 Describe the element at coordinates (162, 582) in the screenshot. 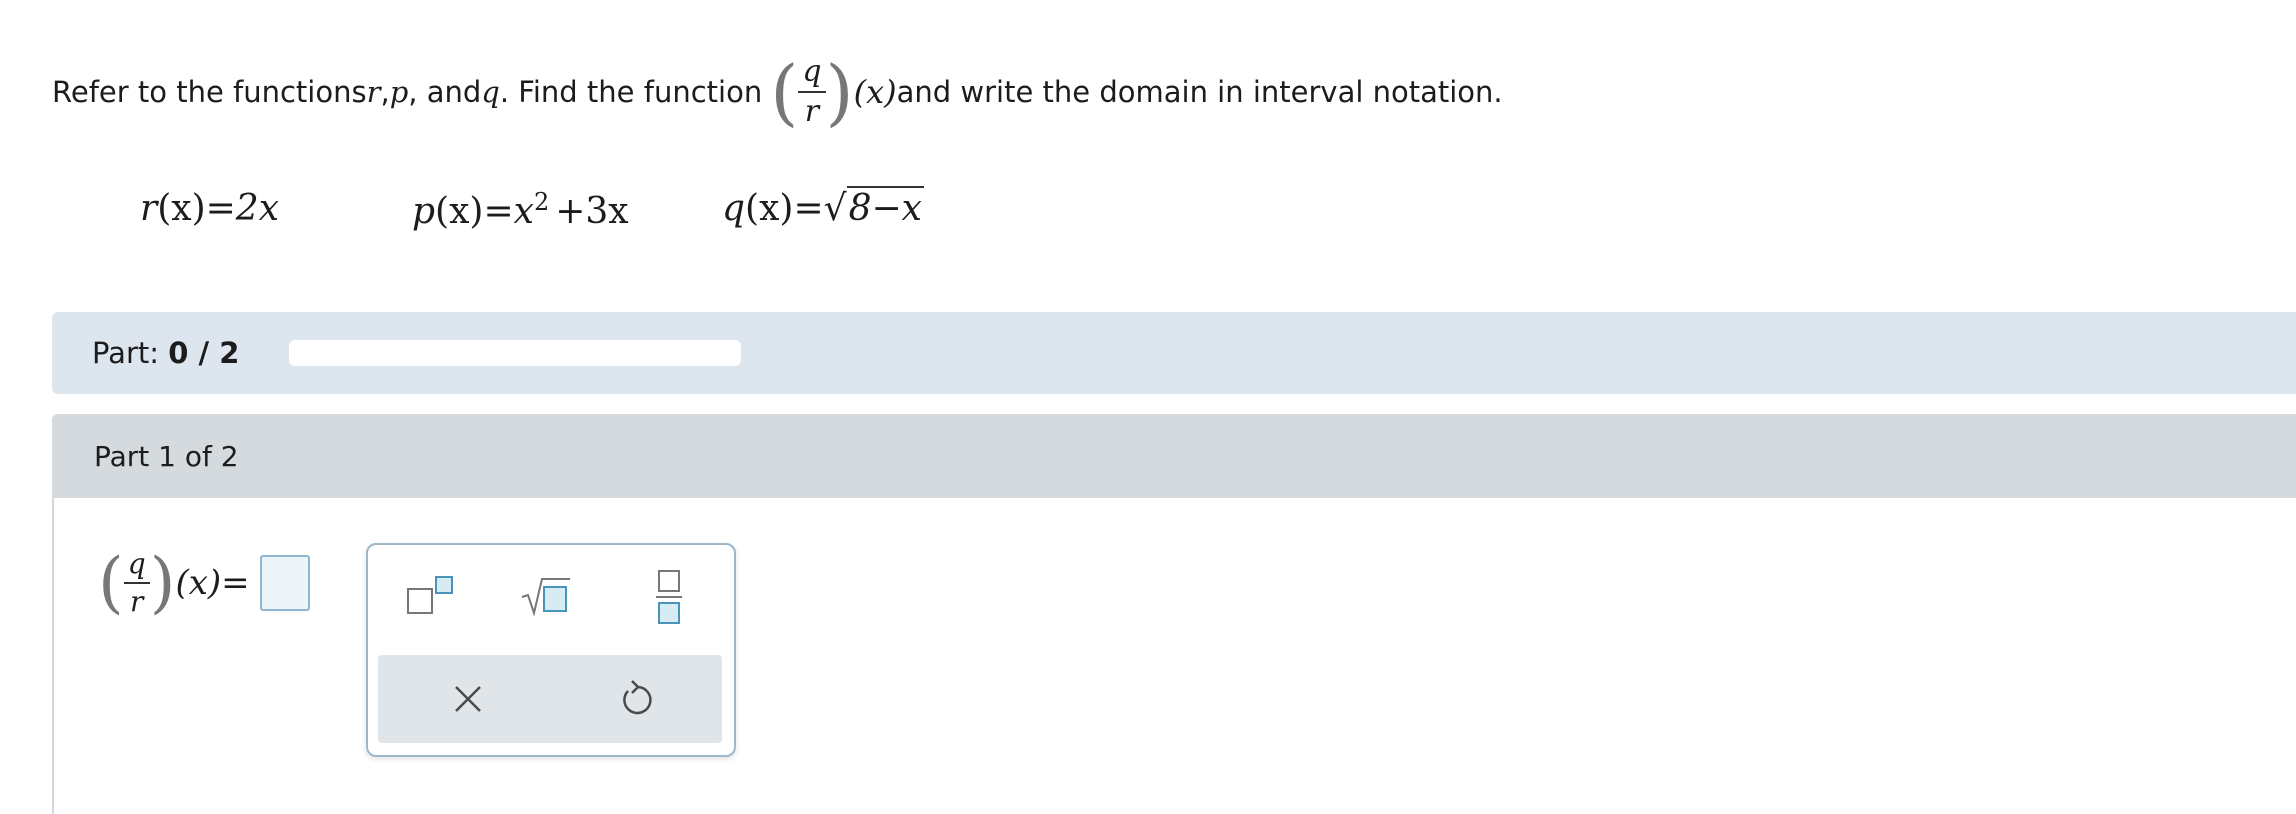

I see `answer-right-paren: )` at that location.